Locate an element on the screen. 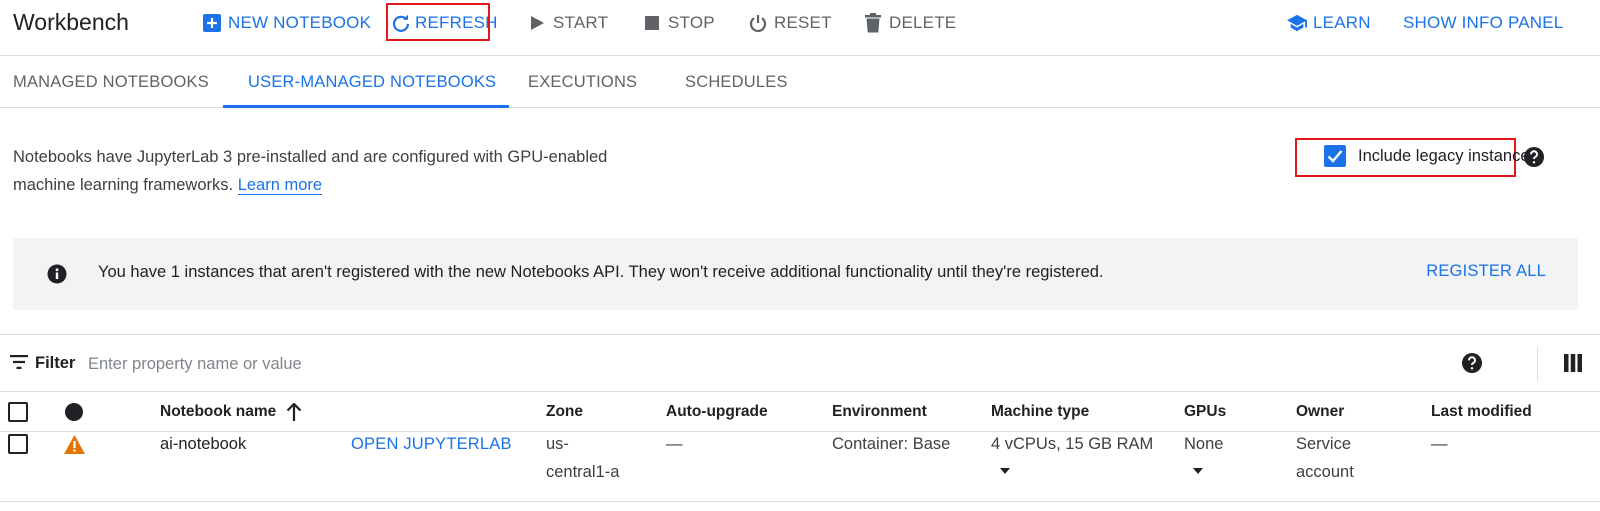  last-modified-cell: — is located at coordinates (1439, 444).